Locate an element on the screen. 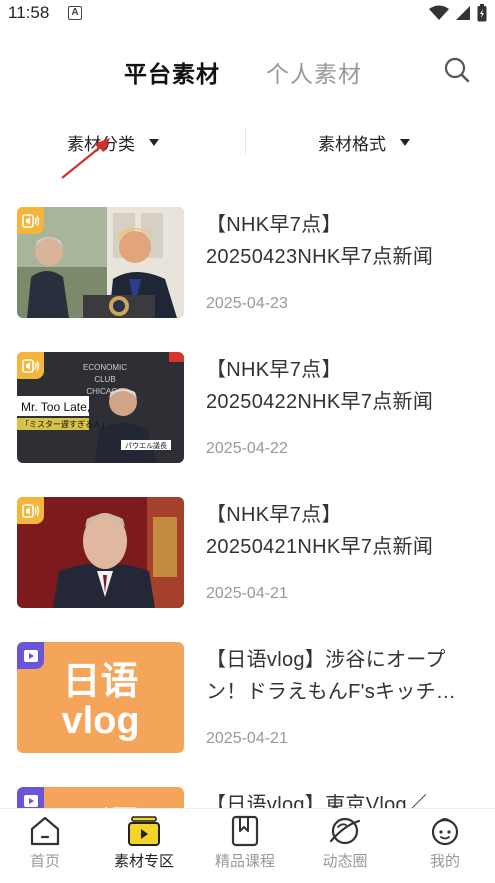  format-dropdown: 素材格式 is located at coordinates (364, 142).